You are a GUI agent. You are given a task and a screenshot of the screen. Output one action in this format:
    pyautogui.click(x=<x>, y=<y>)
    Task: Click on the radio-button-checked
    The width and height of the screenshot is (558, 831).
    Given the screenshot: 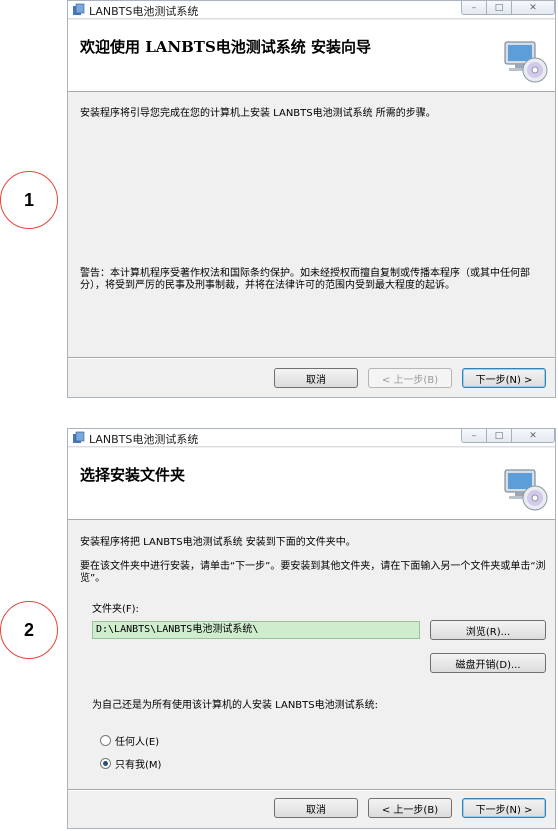 What is the action you would take?
    pyautogui.click(x=105, y=763)
    